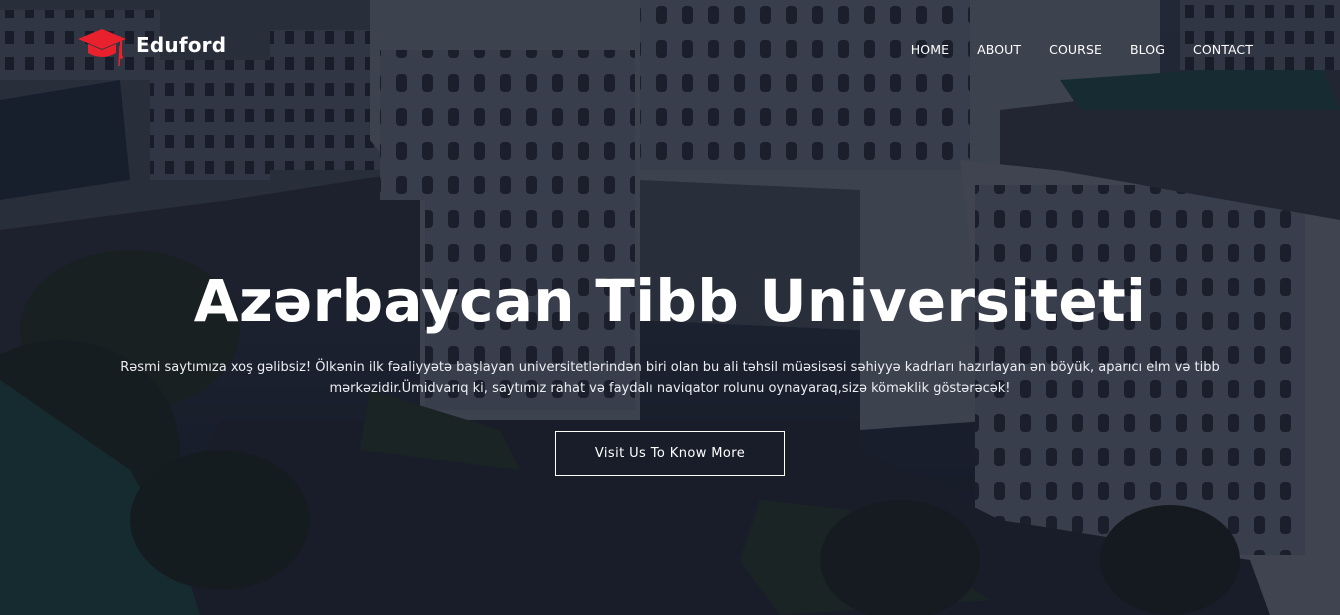 This screenshot has height=615, width=1340. What do you see at coordinates (670, 453) in the screenshot?
I see `visit-us-button: Visit Us To Know More` at bounding box center [670, 453].